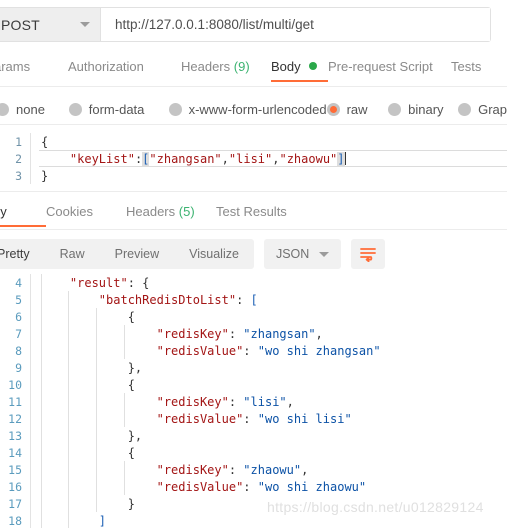 Image resolution: width=507 pixels, height=528 pixels. What do you see at coordinates (30, 109) in the screenshot?
I see `body-type-none-label: none` at bounding box center [30, 109].